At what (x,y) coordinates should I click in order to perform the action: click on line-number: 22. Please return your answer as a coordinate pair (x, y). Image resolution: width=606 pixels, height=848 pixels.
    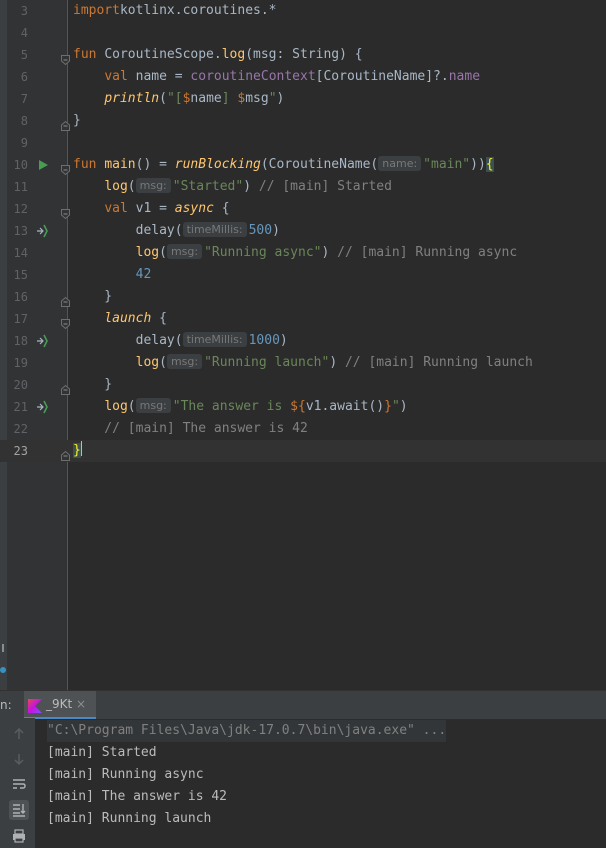
    Looking at the image, I should click on (20, 429).